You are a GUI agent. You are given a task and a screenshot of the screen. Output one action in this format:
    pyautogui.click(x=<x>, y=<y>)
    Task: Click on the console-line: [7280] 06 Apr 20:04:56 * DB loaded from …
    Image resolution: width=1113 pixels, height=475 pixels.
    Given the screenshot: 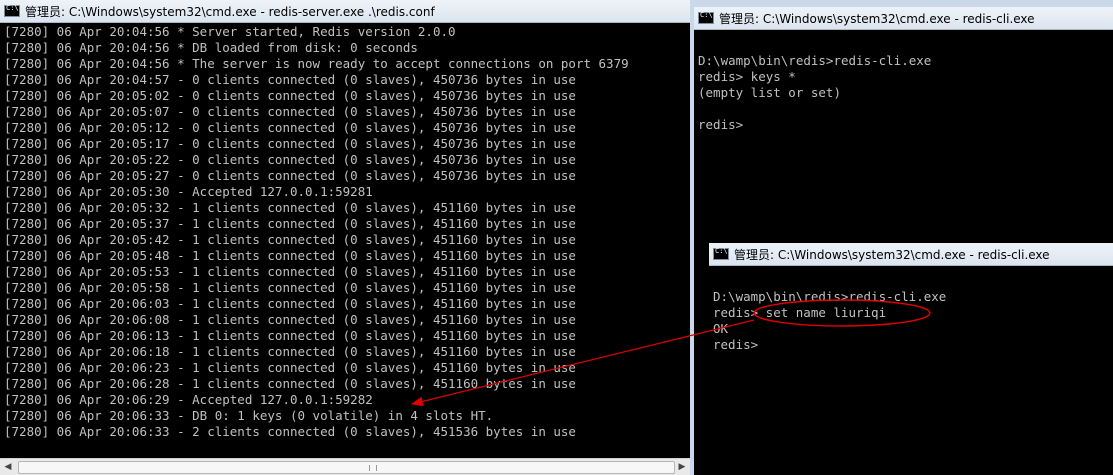 What is the action you would take?
    pyautogui.click(x=211, y=47)
    